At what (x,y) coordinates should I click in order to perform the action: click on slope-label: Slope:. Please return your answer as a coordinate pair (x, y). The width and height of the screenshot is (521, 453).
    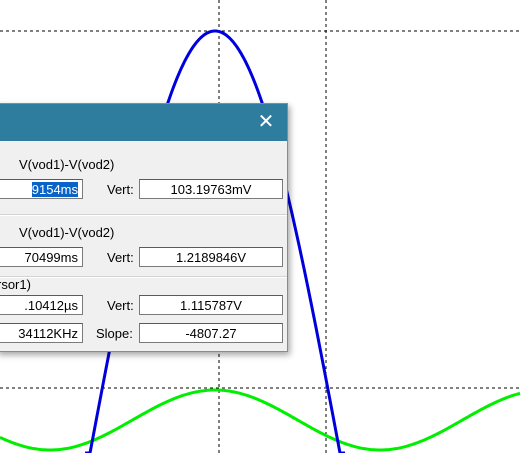
    Looking at the image, I should click on (114, 333).